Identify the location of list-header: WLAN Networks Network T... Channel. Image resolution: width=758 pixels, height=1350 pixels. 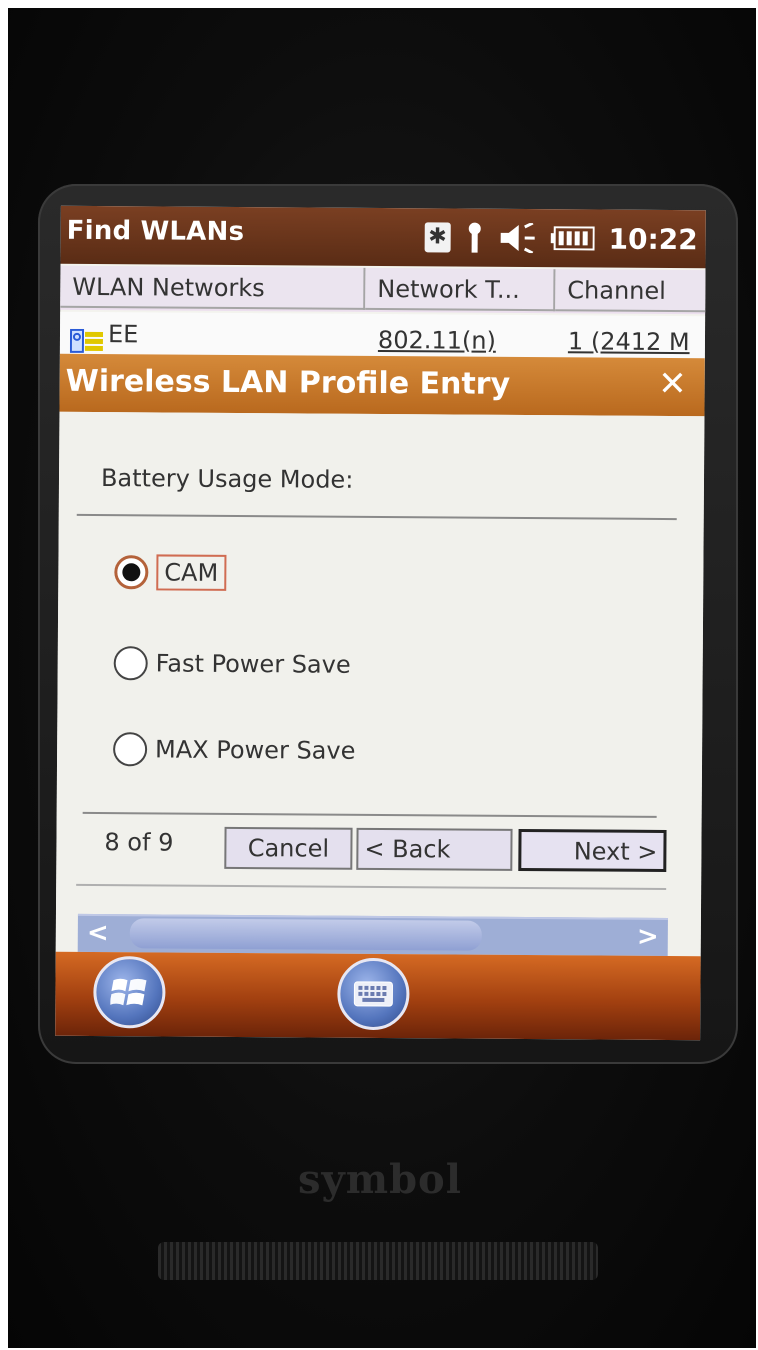
(383, 290).